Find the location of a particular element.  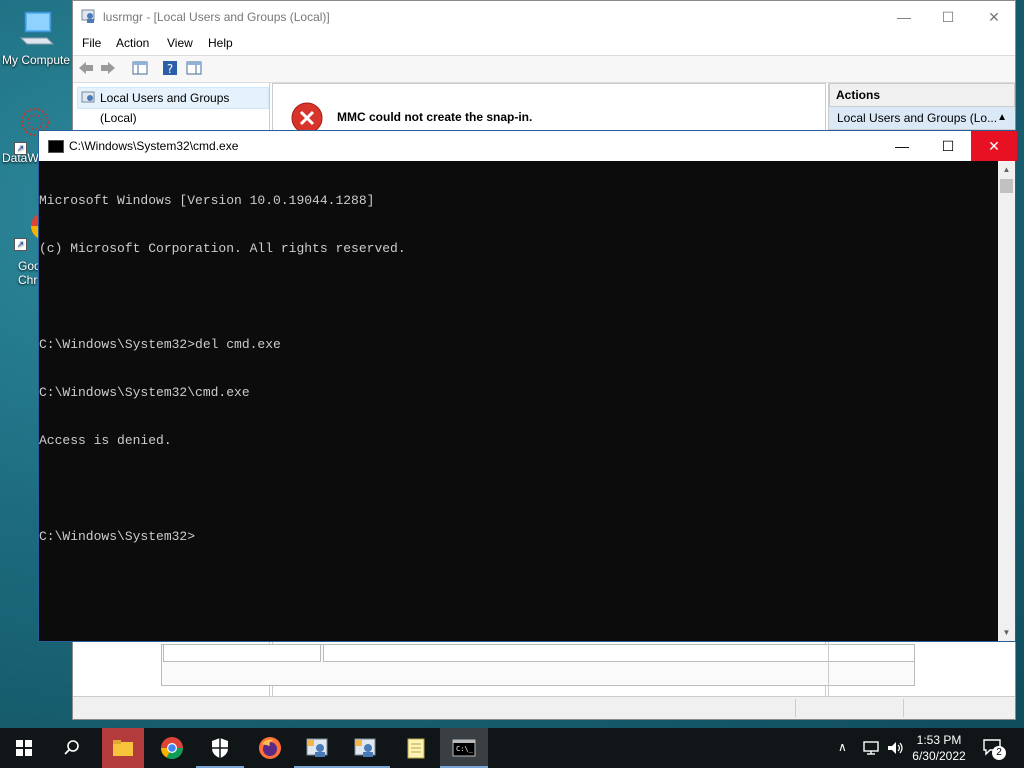

network-icon is located at coordinates (871, 748).